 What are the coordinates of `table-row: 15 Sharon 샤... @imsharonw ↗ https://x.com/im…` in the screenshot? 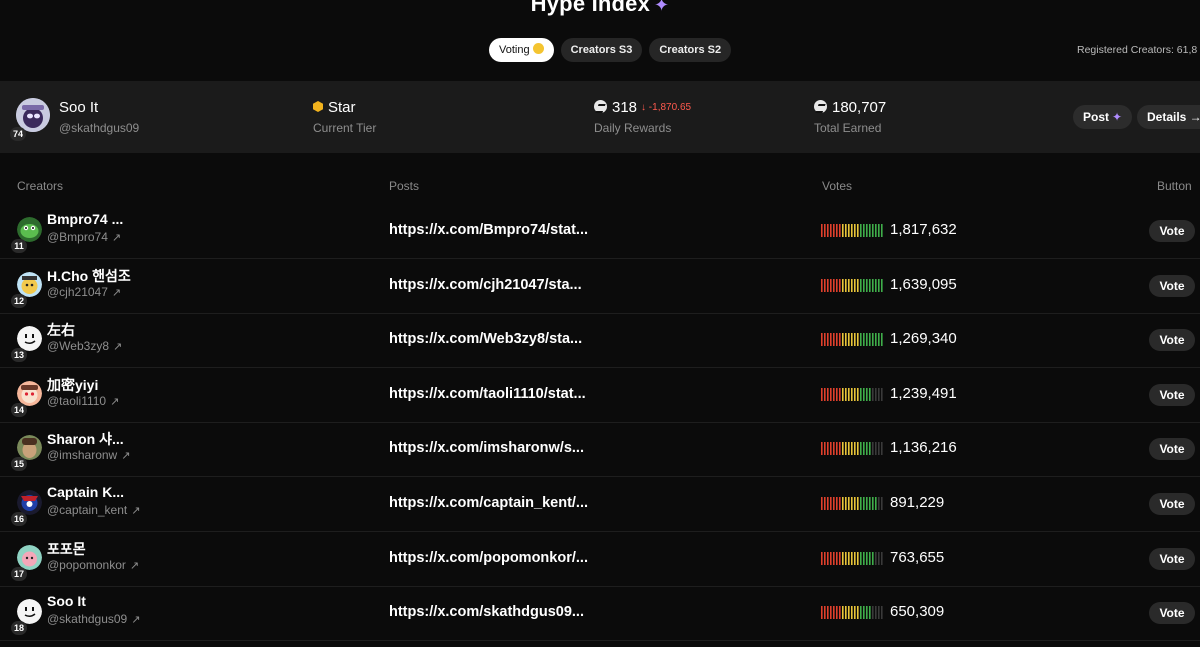 It's located at (600, 450).